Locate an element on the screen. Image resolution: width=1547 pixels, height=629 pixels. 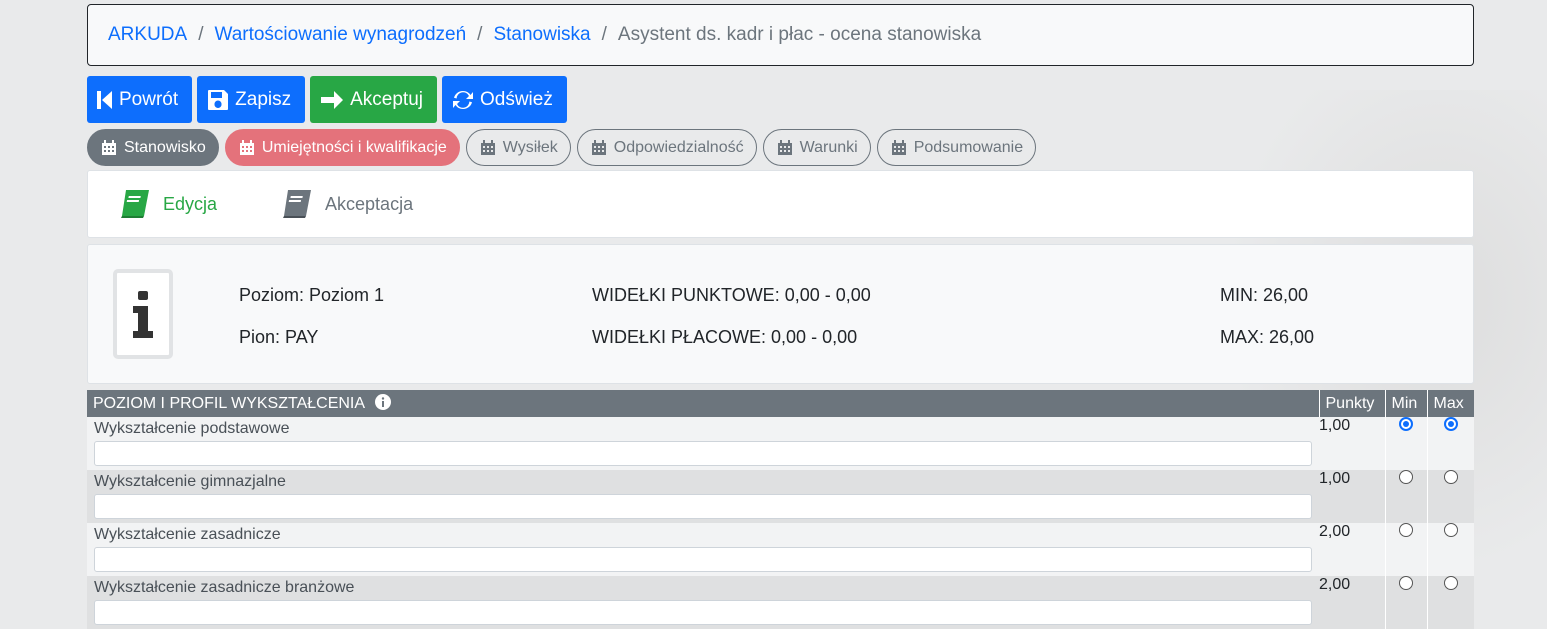
tab-odpowiedzialnosc: Odpowiedzialność is located at coordinates (666, 147).